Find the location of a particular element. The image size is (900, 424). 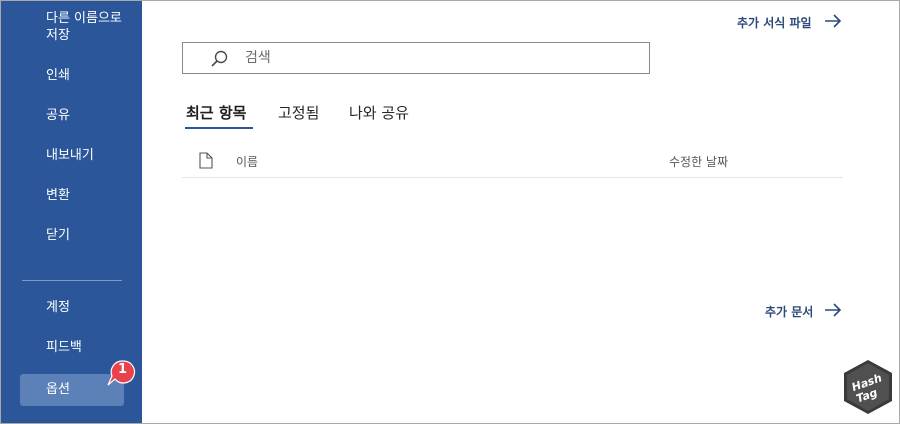

tab-label: 나와 공유 is located at coordinates (379, 113).